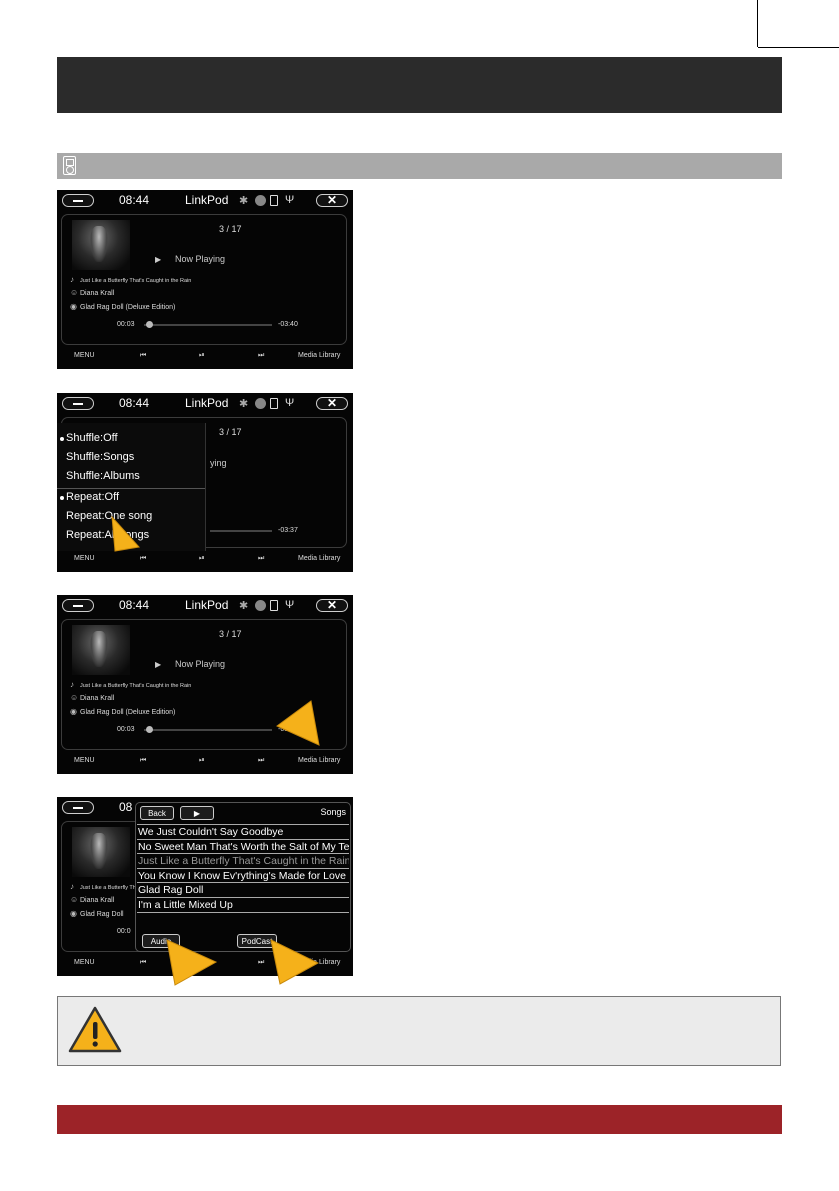 The height and width of the screenshot is (1191, 839). I want to click on warning-triangle-icon, so click(95, 1029).